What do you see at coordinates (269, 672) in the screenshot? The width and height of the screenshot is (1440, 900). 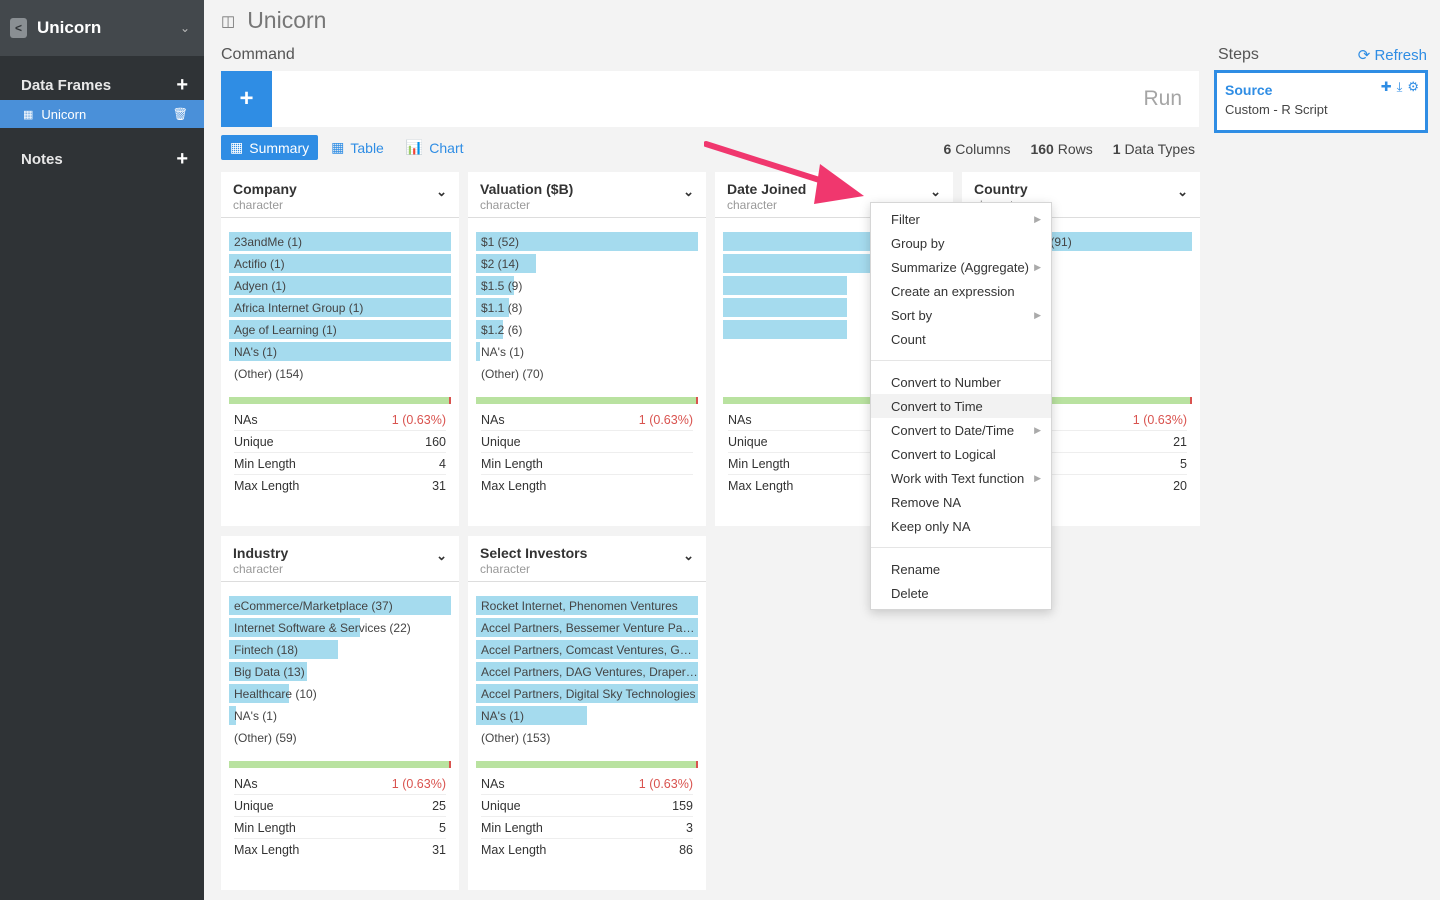 I see `value-bar-label: Big Data (13)` at bounding box center [269, 672].